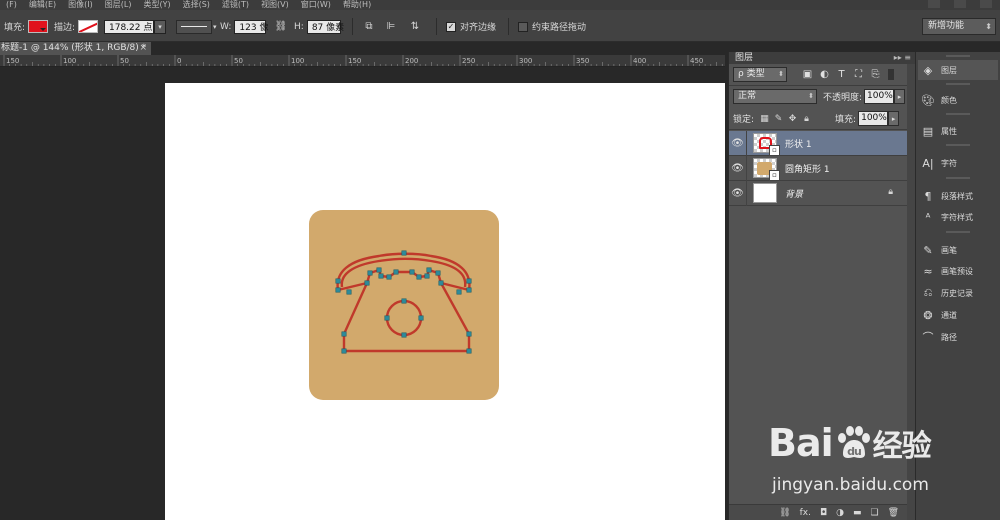  I want to click on trash-icon: 🗑︎, so click(893, 513).